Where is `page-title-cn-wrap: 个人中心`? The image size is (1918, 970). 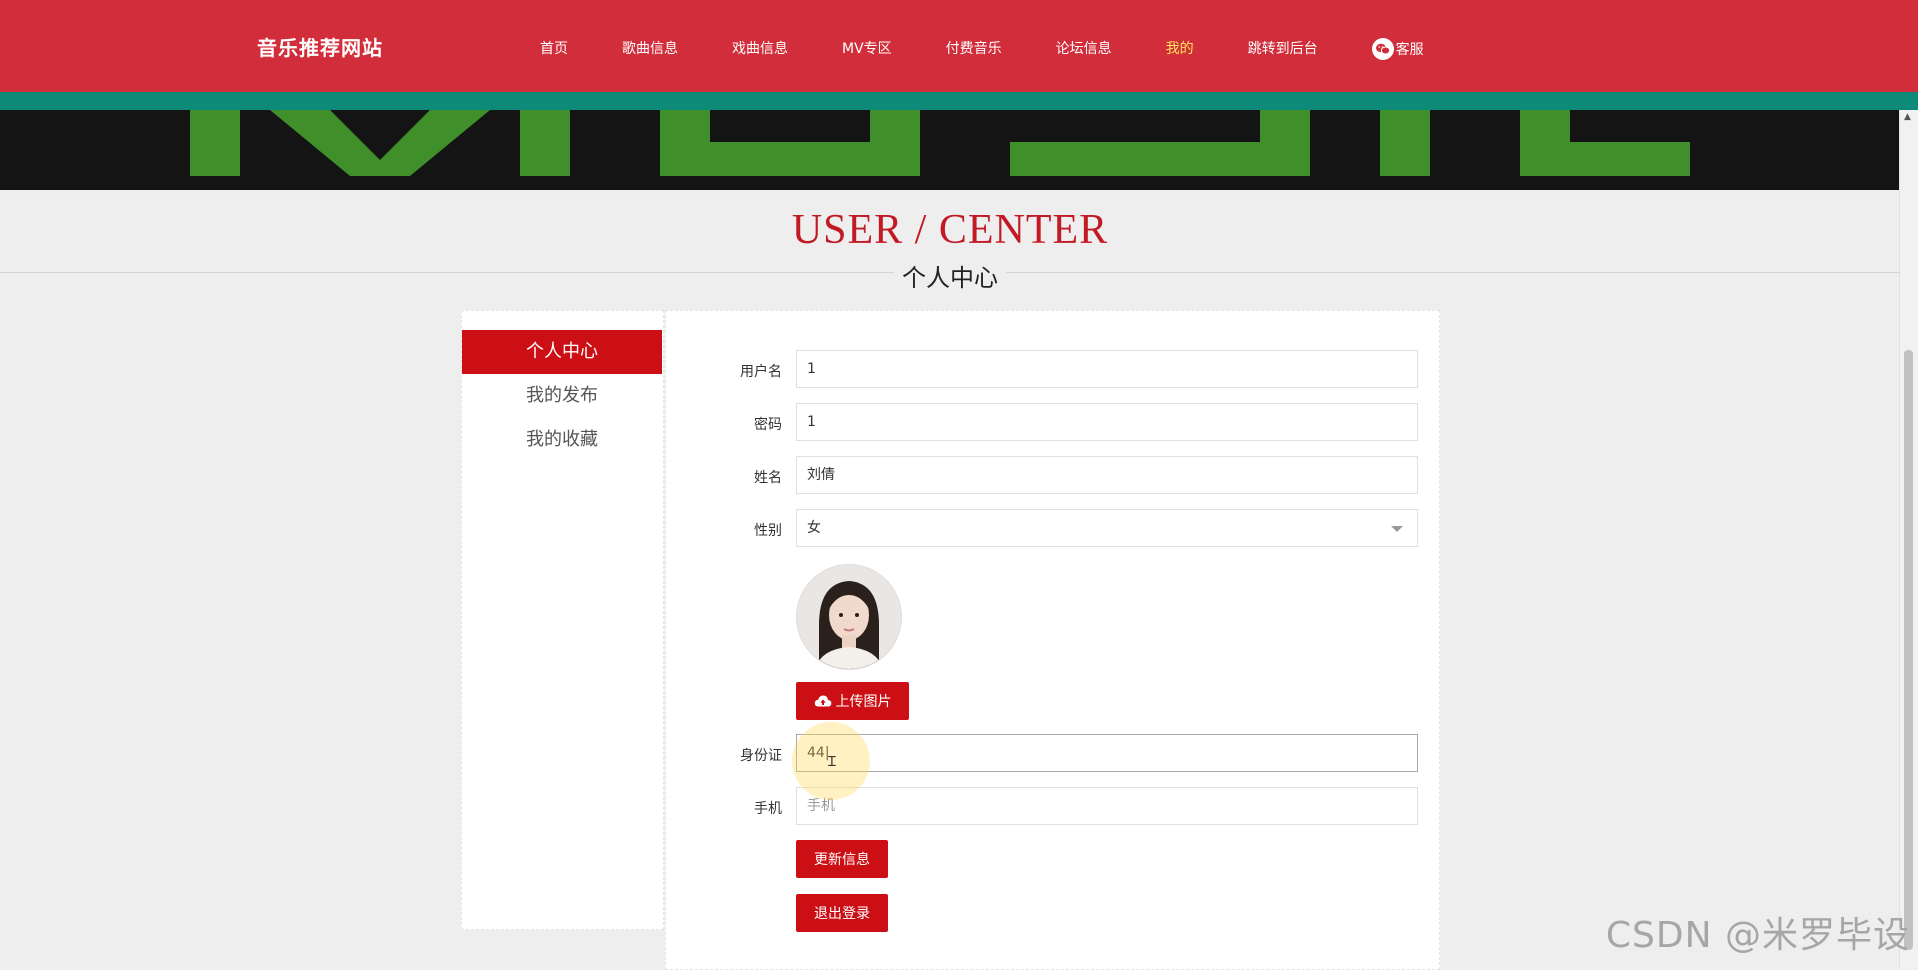 page-title-cn-wrap: 个人中心 is located at coordinates (950, 275).